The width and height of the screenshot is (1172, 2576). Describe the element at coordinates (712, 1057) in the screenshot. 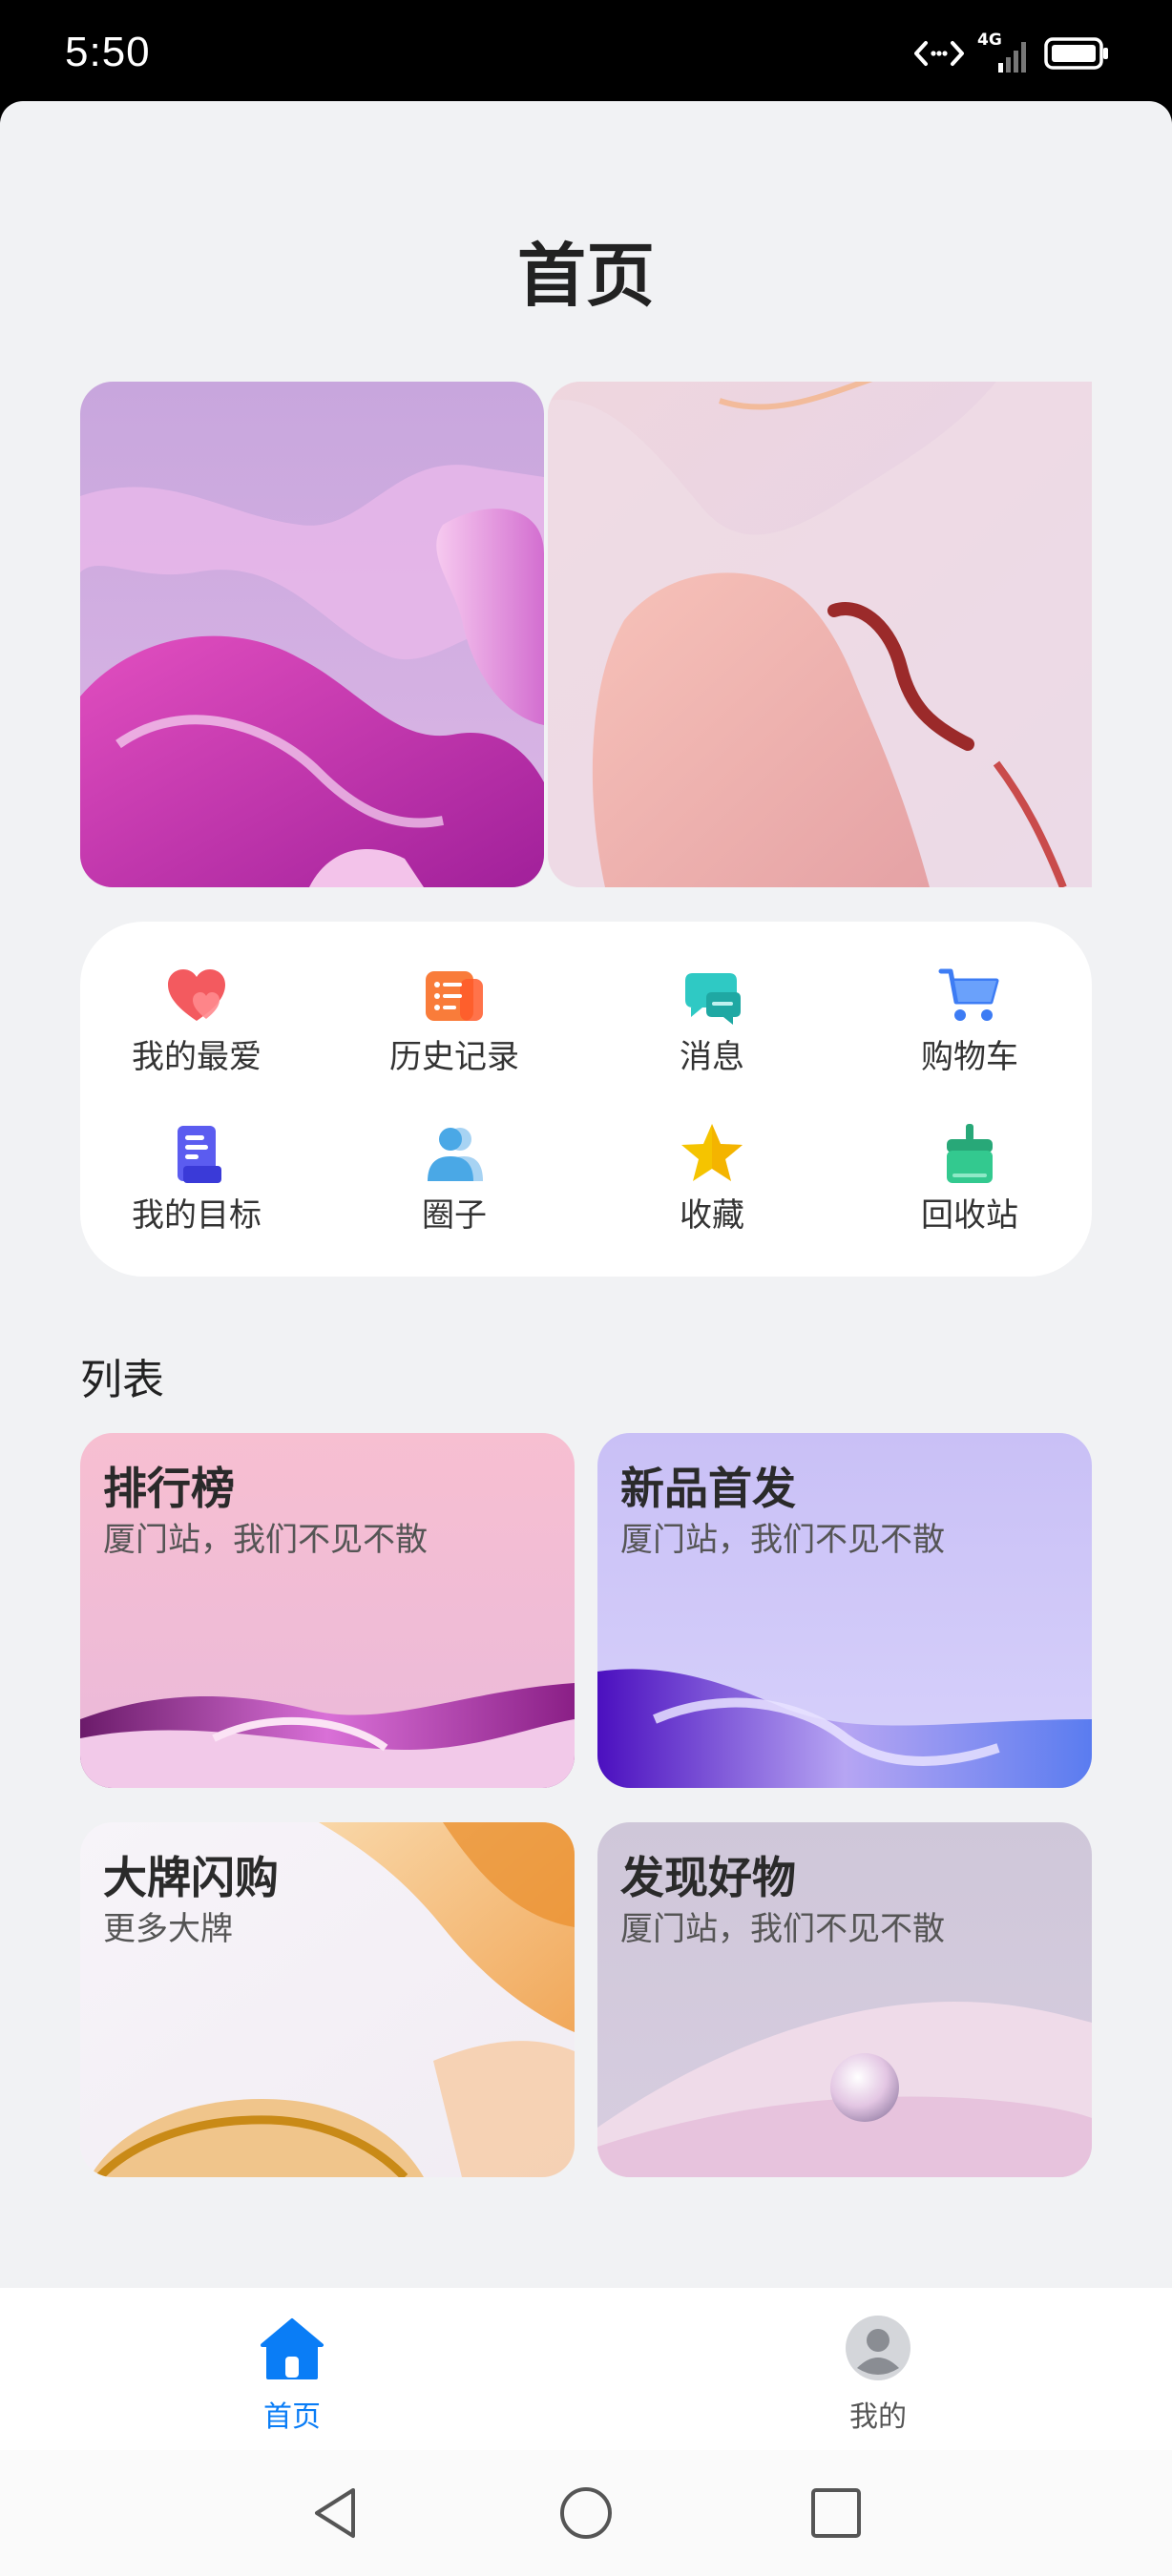

I see `menu-item-label: 消息` at that location.